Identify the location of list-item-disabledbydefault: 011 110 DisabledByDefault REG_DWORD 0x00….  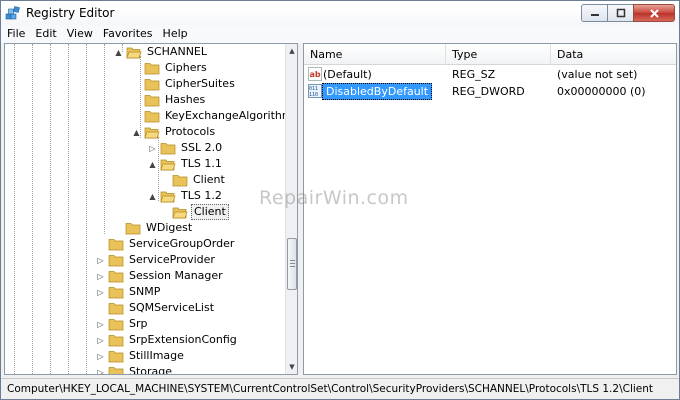
(490, 91).